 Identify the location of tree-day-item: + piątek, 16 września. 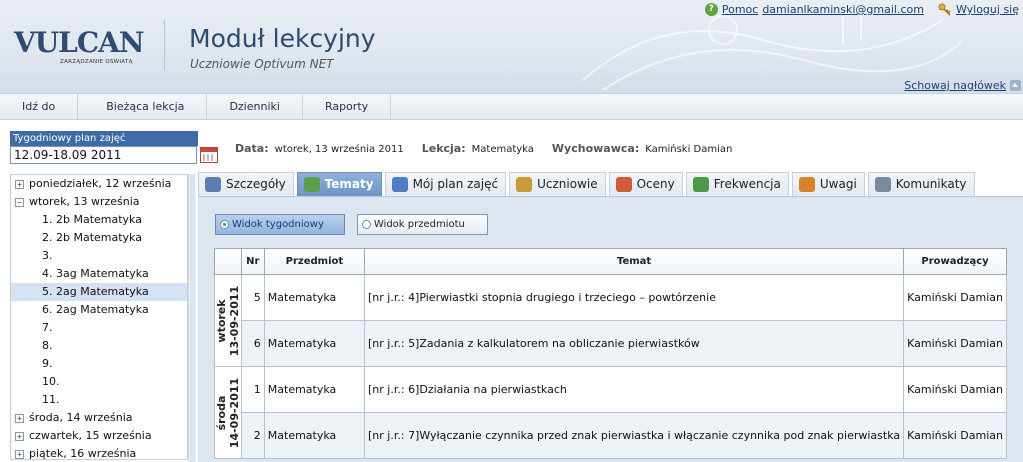
(99, 452).